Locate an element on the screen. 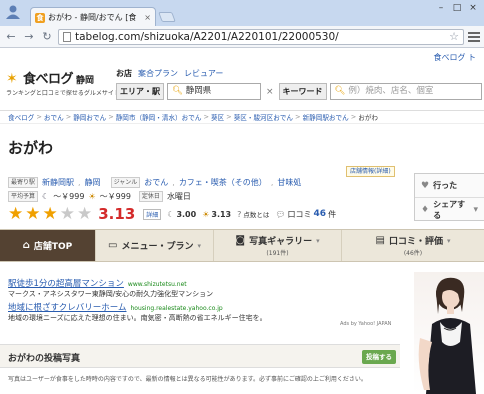  ad-title-link: 駅徒歩1分の超高層マンション is located at coordinates (66, 283).